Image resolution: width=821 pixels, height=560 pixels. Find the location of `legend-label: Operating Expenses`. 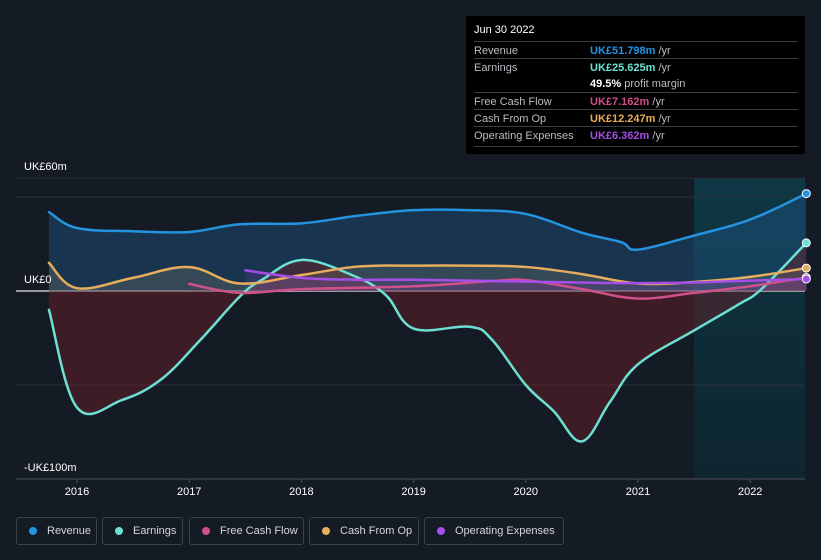

legend-label: Operating Expenses is located at coordinates (505, 531).